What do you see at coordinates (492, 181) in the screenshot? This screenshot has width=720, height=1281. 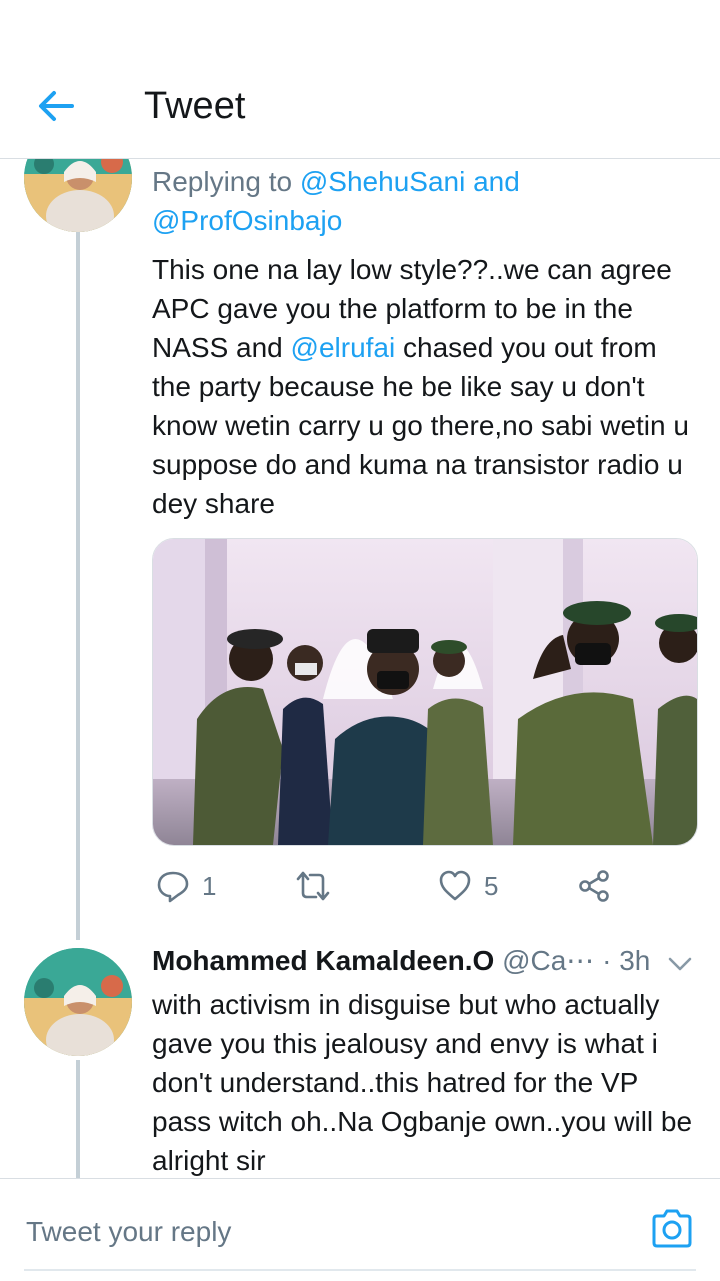 I see `and-word: and` at bounding box center [492, 181].